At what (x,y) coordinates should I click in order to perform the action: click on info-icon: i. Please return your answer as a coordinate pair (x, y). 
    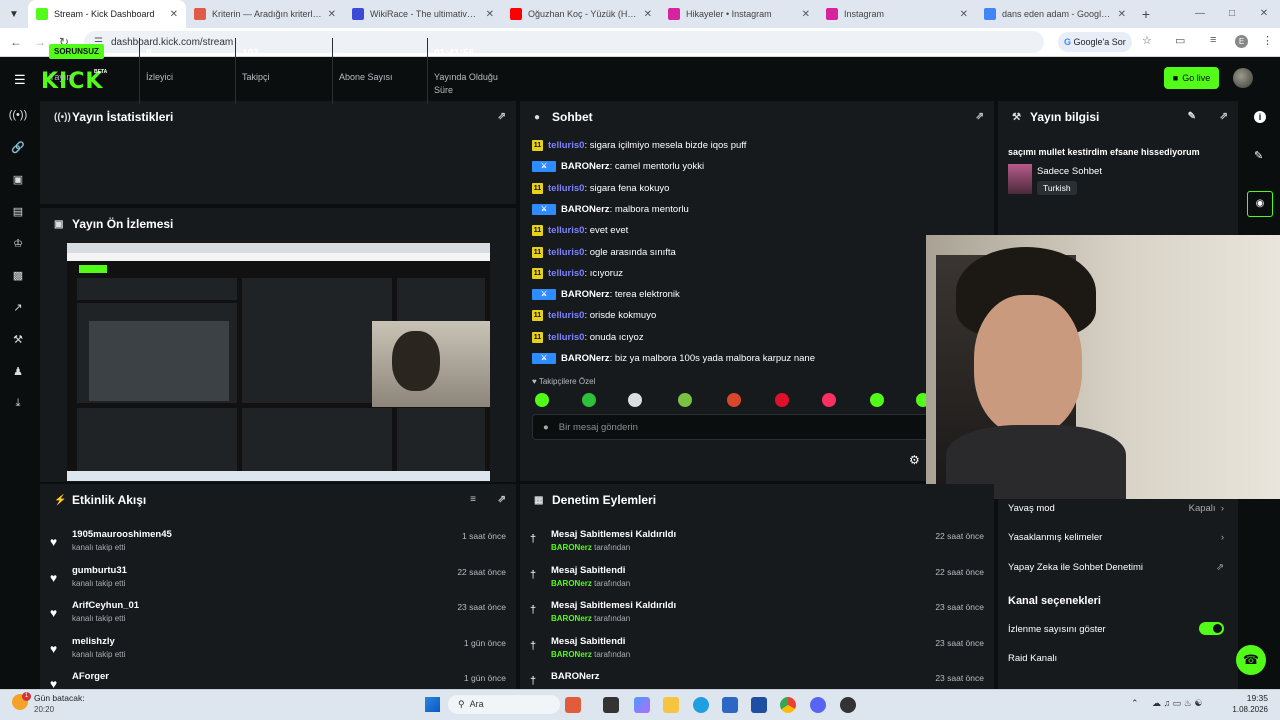
    Looking at the image, I should click on (1260, 117).